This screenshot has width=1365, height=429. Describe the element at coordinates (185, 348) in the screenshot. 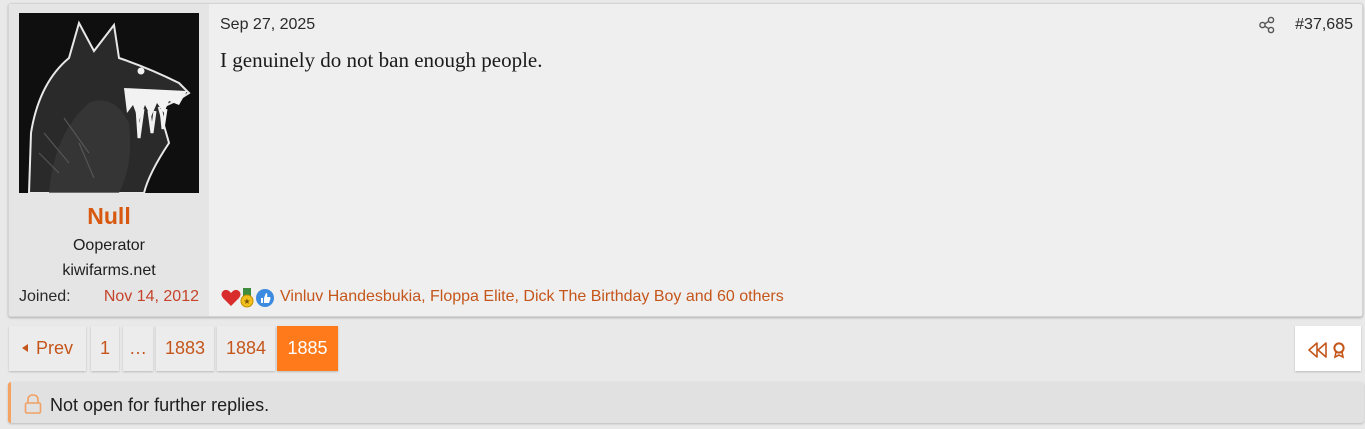

I see `page-link-1883: 1883` at that location.